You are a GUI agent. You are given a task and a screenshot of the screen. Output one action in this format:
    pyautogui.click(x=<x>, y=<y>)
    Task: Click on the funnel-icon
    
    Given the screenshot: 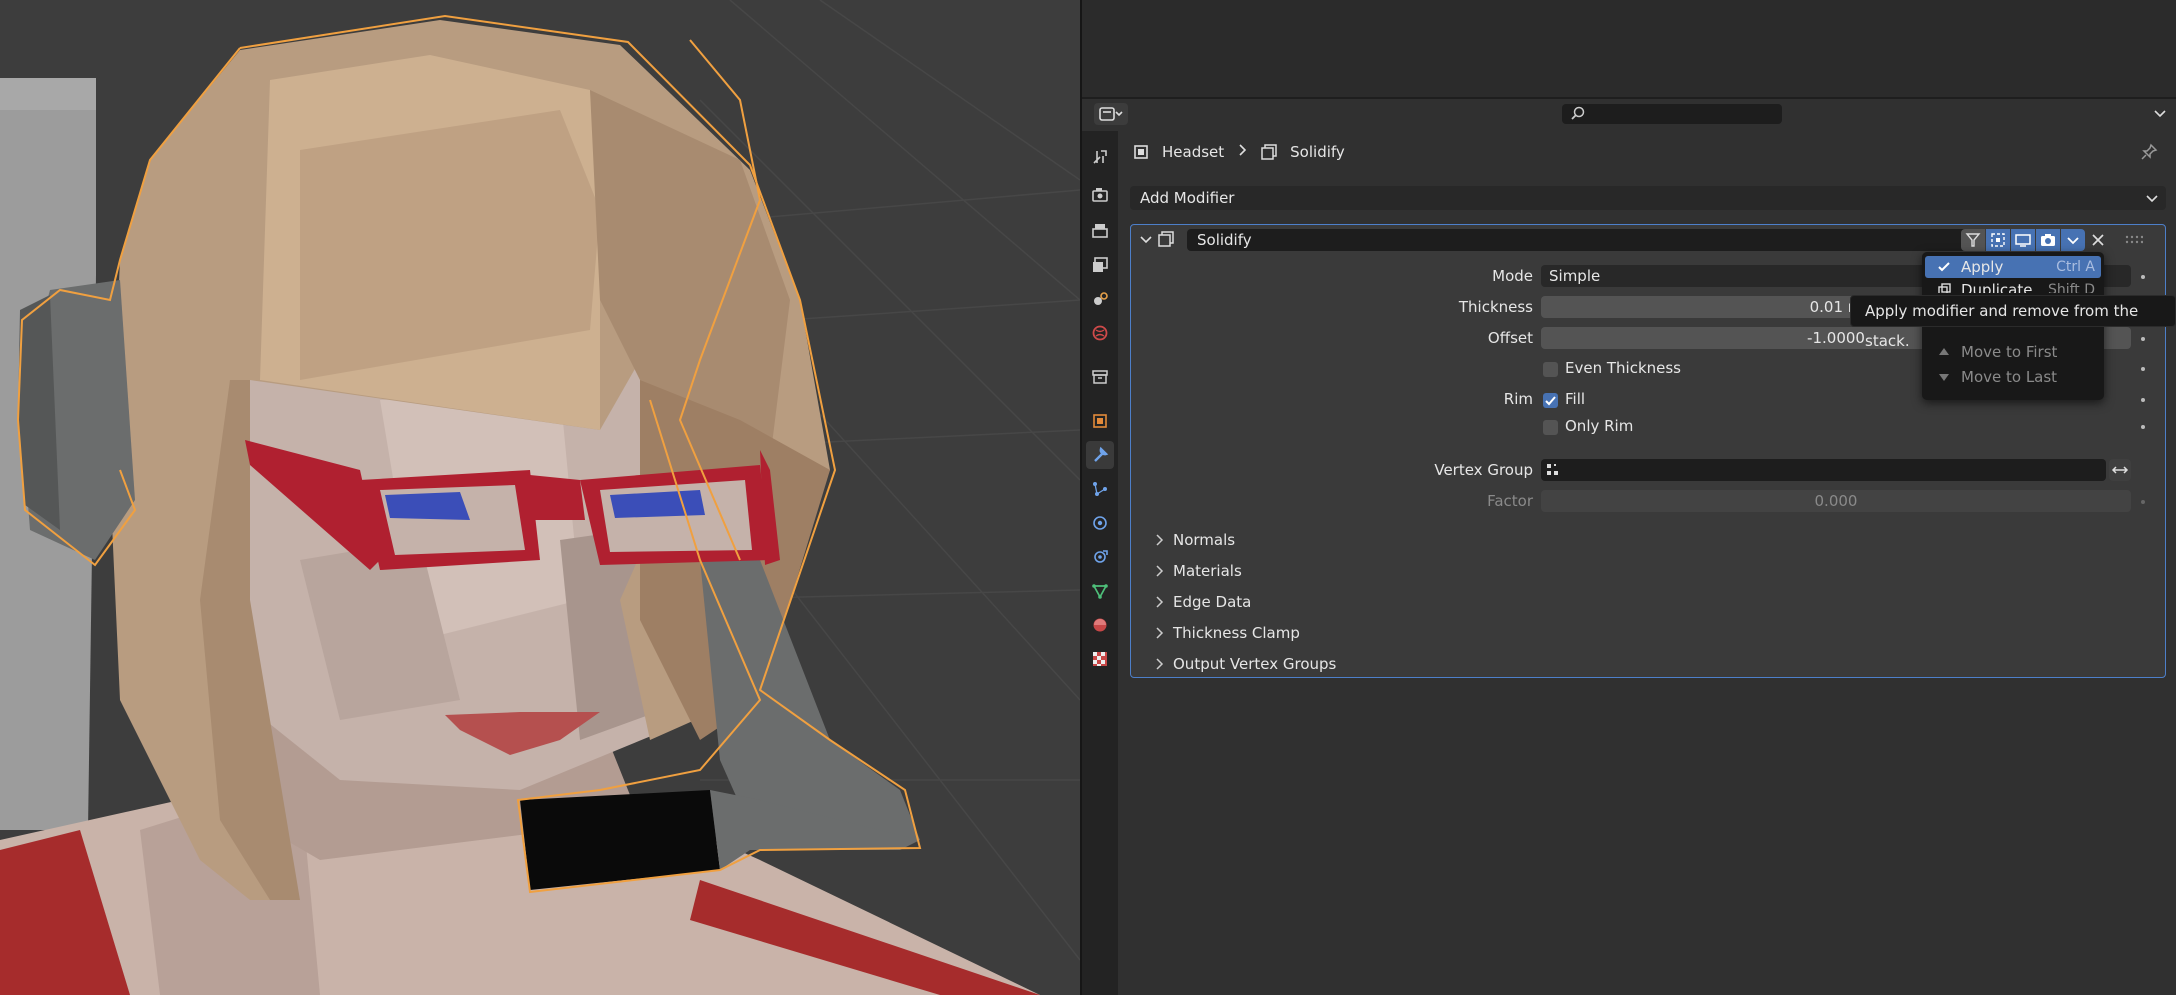 What is the action you would take?
    pyautogui.click(x=1973, y=240)
    